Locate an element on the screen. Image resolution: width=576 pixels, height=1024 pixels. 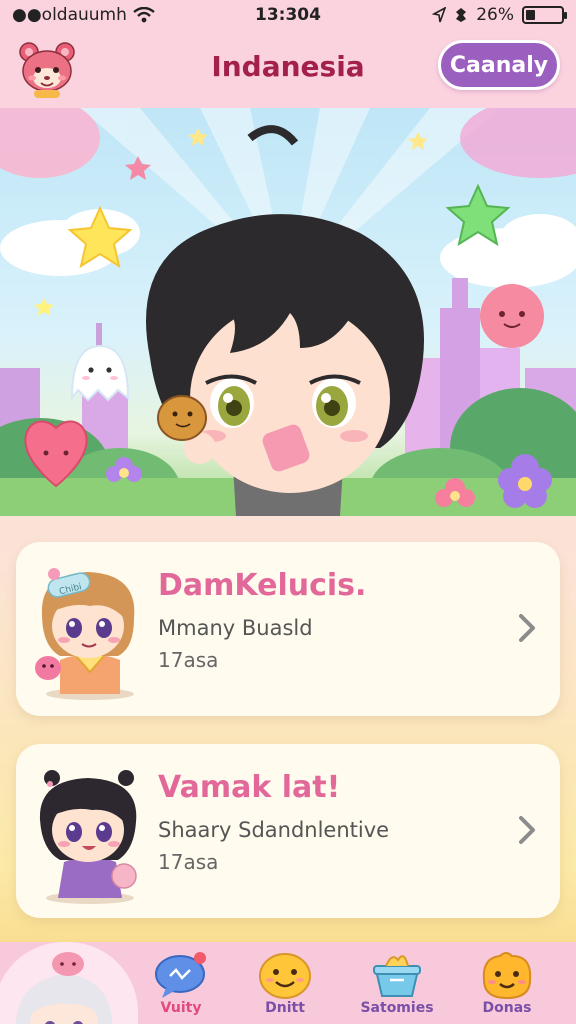
tab-dnitt: Dnitt is located at coordinates (285, 987).